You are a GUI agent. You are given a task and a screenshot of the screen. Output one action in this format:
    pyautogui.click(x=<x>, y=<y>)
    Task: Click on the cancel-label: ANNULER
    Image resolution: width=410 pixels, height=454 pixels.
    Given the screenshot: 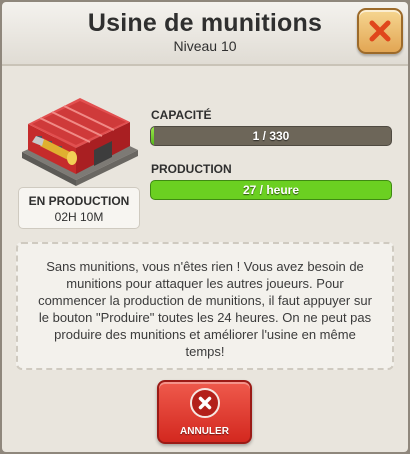 What is the action you would take?
    pyautogui.click(x=204, y=431)
    